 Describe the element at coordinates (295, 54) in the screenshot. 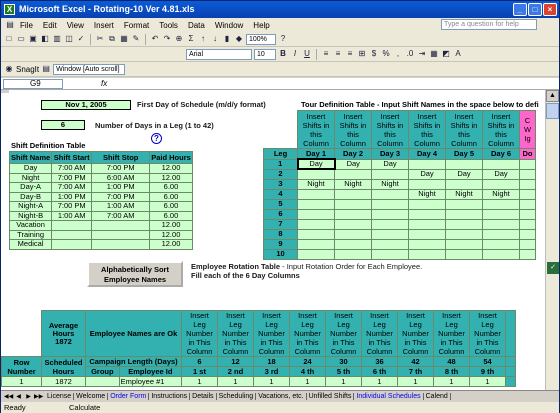

I see `italic-icon: I` at that location.